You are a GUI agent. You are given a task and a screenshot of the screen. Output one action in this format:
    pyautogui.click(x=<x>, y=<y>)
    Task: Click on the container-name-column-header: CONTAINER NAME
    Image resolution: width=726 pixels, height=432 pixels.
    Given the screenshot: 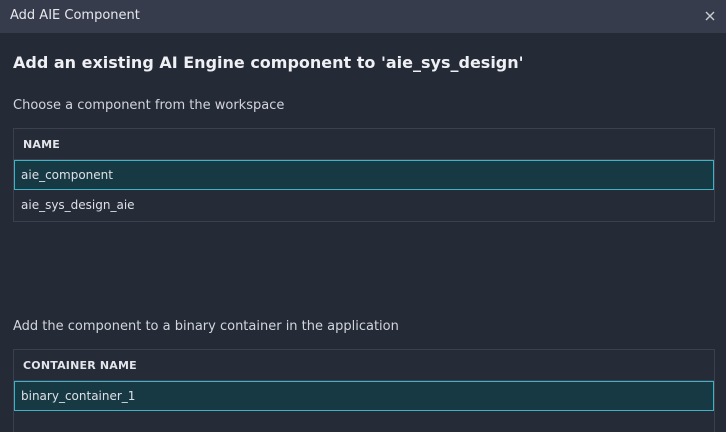 What is the action you would take?
    pyautogui.click(x=80, y=365)
    